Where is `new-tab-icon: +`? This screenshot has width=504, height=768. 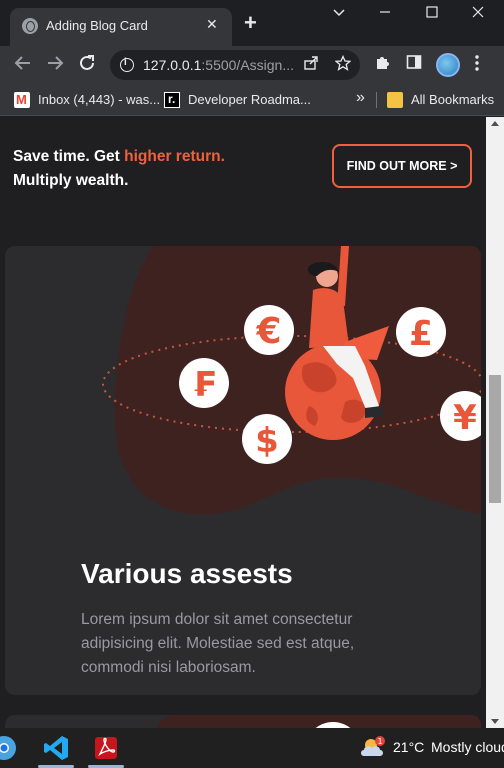
new-tab-icon: + is located at coordinates (250, 23).